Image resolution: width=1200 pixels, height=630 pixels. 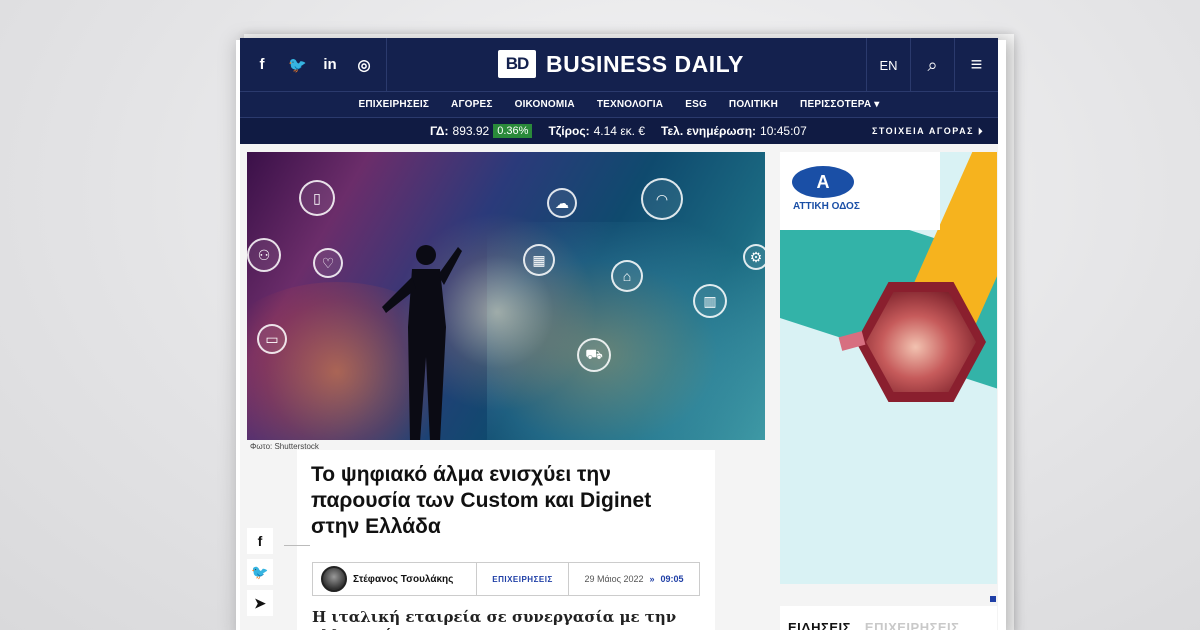 I want to click on publish-date: 29 Μάιος 2022 » 09:05, so click(x=634, y=579).